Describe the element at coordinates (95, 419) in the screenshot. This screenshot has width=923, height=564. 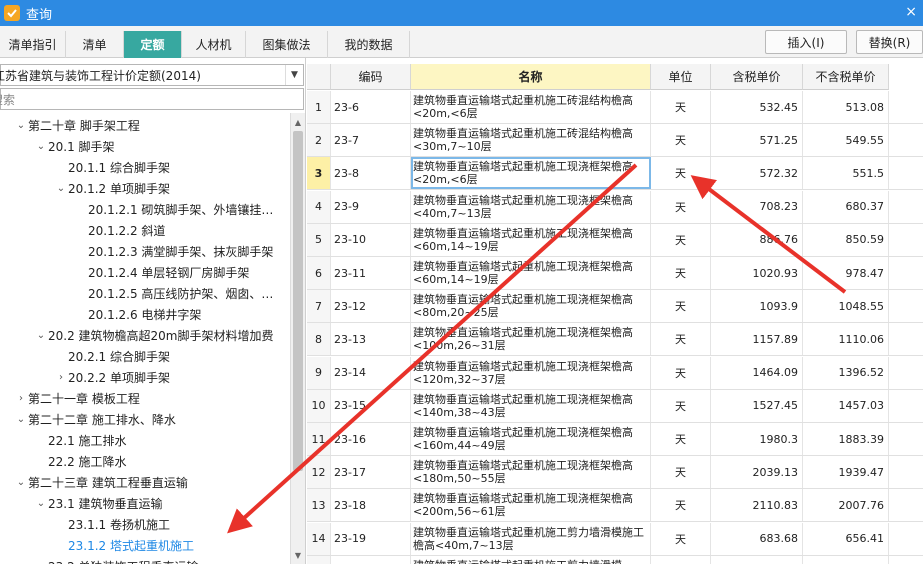
I see `tree-node: ⌄ 第二十二章 施工排水、降水` at that location.